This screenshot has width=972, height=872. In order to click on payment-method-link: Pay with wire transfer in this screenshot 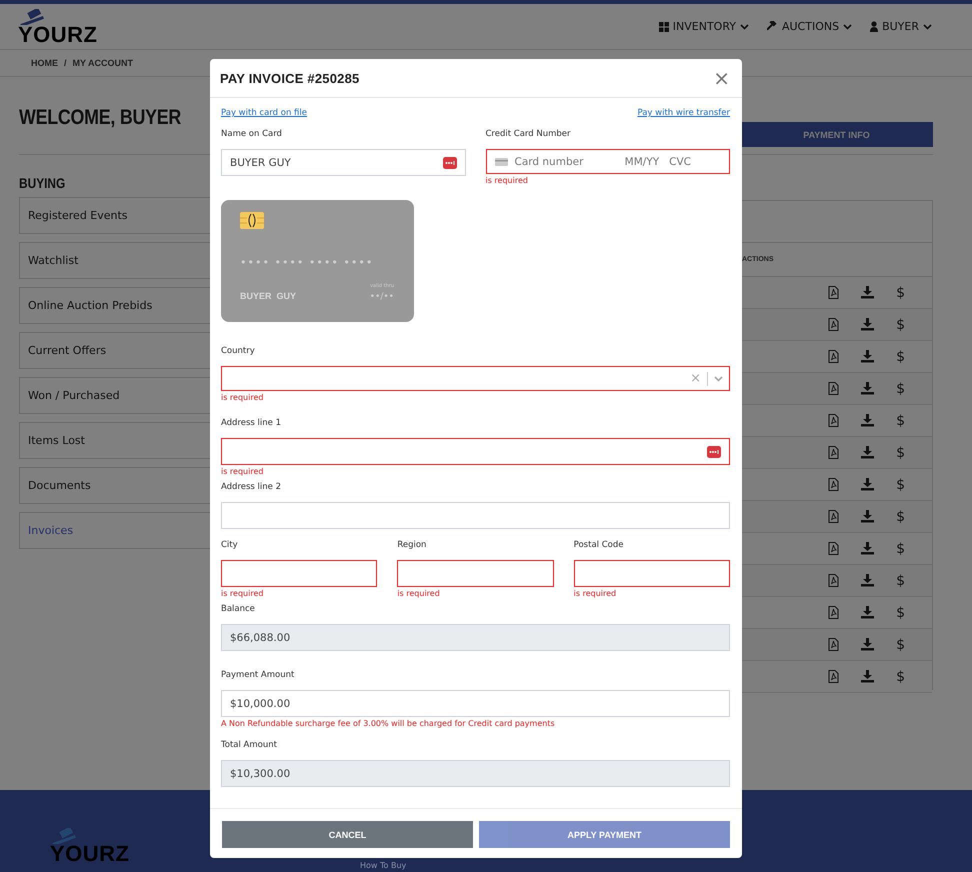, I will do `click(683, 113)`.